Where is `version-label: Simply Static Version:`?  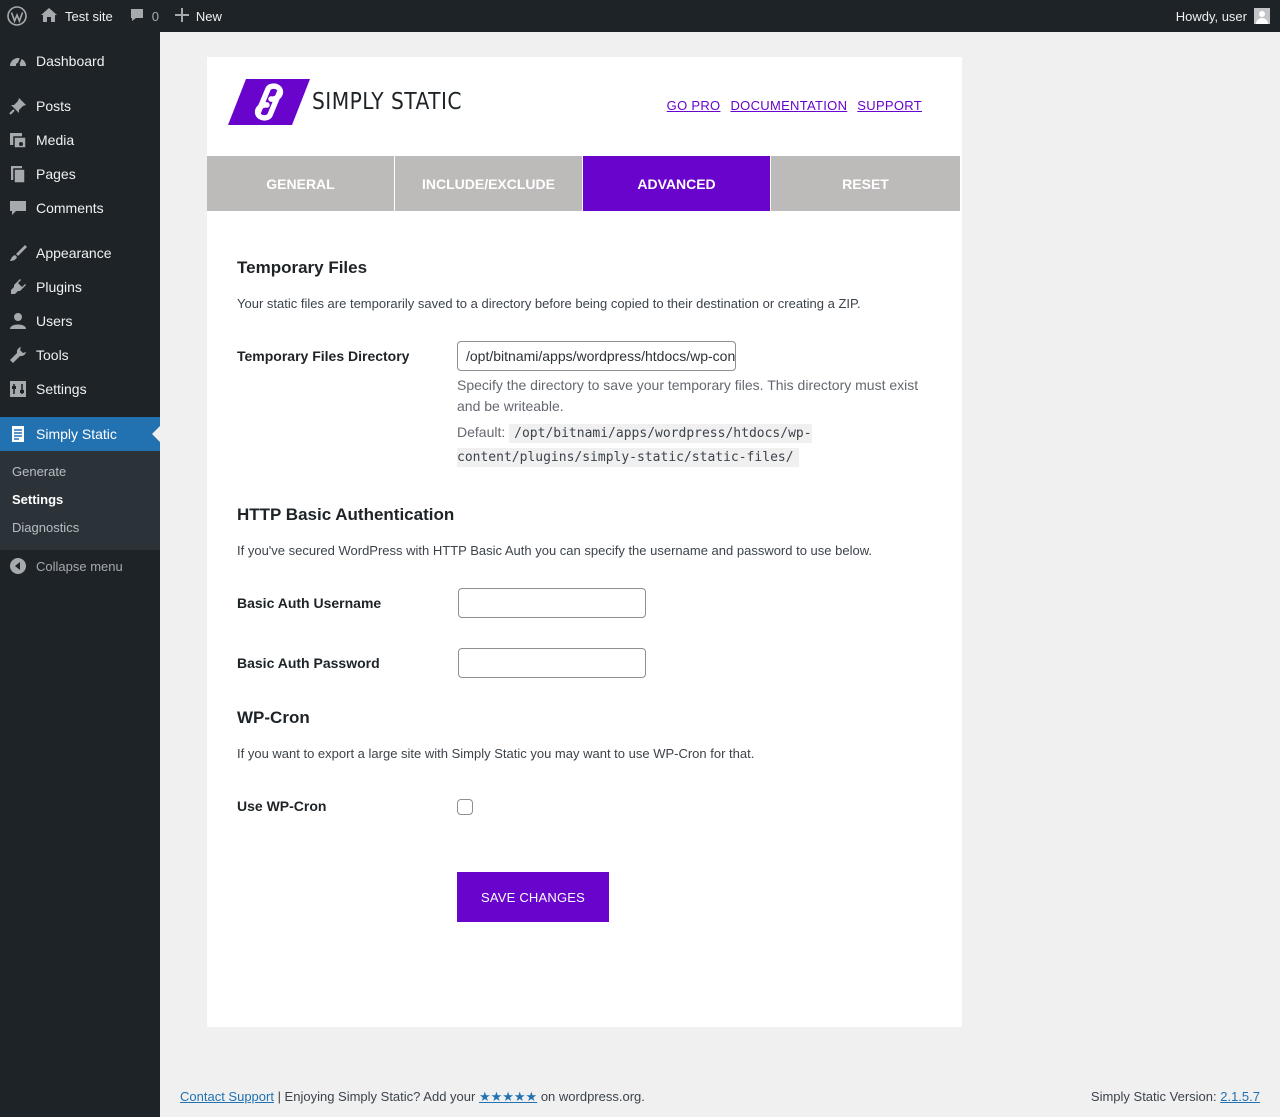 version-label: Simply Static Version: is located at coordinates (1155, 1096).